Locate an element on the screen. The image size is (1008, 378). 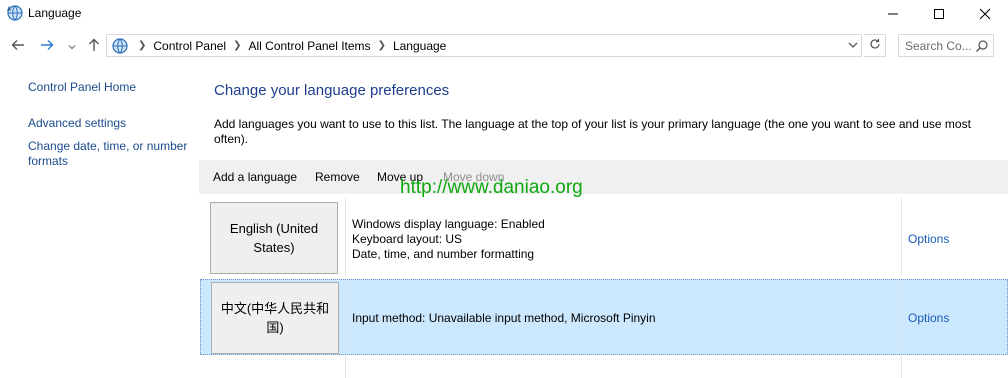
empty-list-area is located at coordinates (604, 367).